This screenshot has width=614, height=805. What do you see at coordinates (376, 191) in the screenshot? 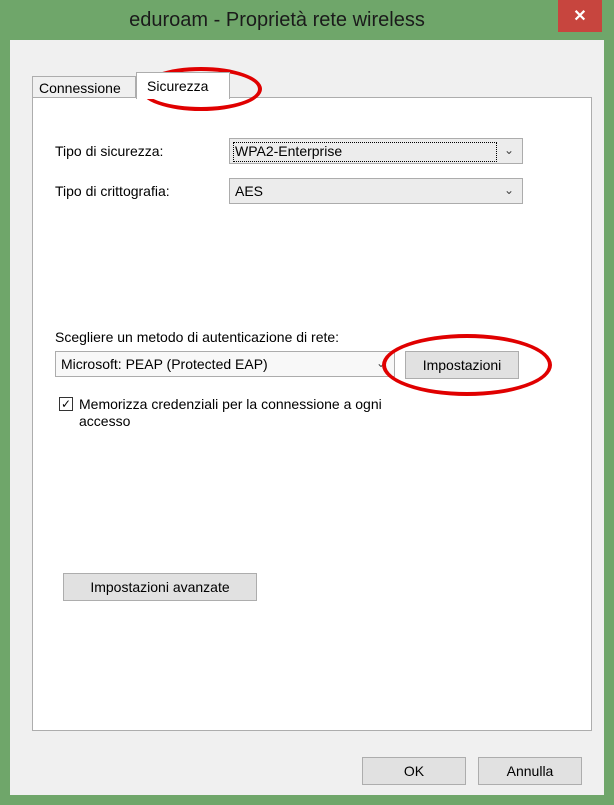
I see `encryption-type-select: AES ⌄` at bounding box center [376, 191].